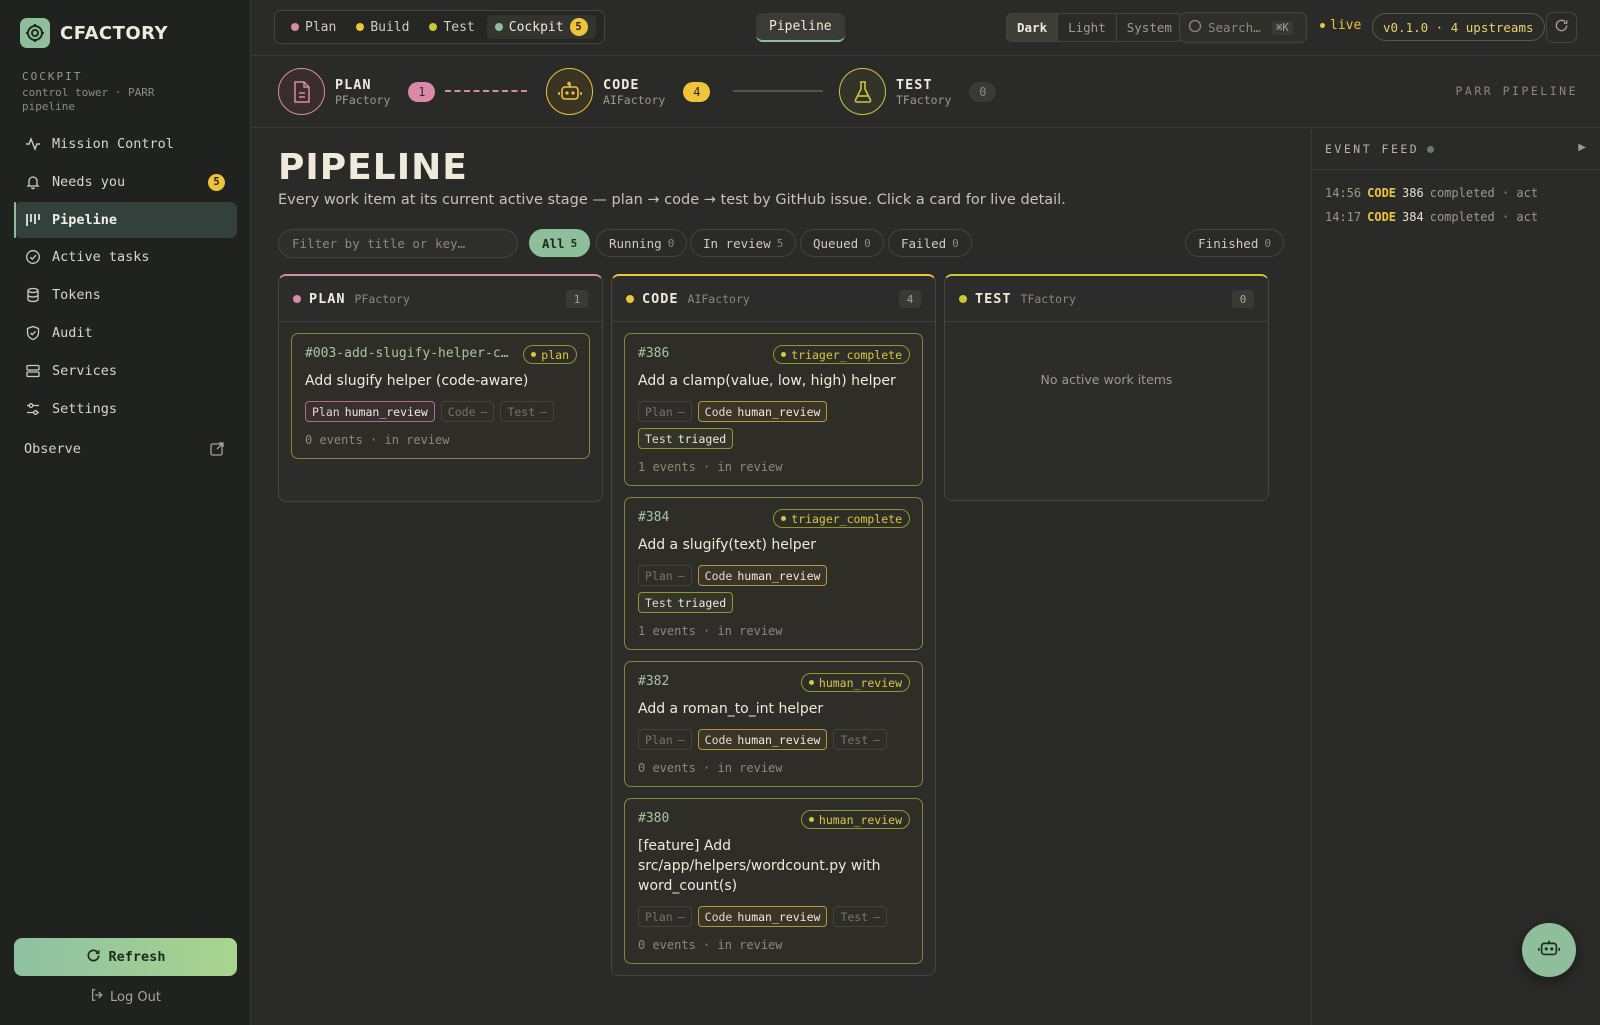 This screenshot has width=1600, height=1025. Describe the element at coordinates (1549, 950) in the screenshot. I see `assistant-bot-button` at that location.